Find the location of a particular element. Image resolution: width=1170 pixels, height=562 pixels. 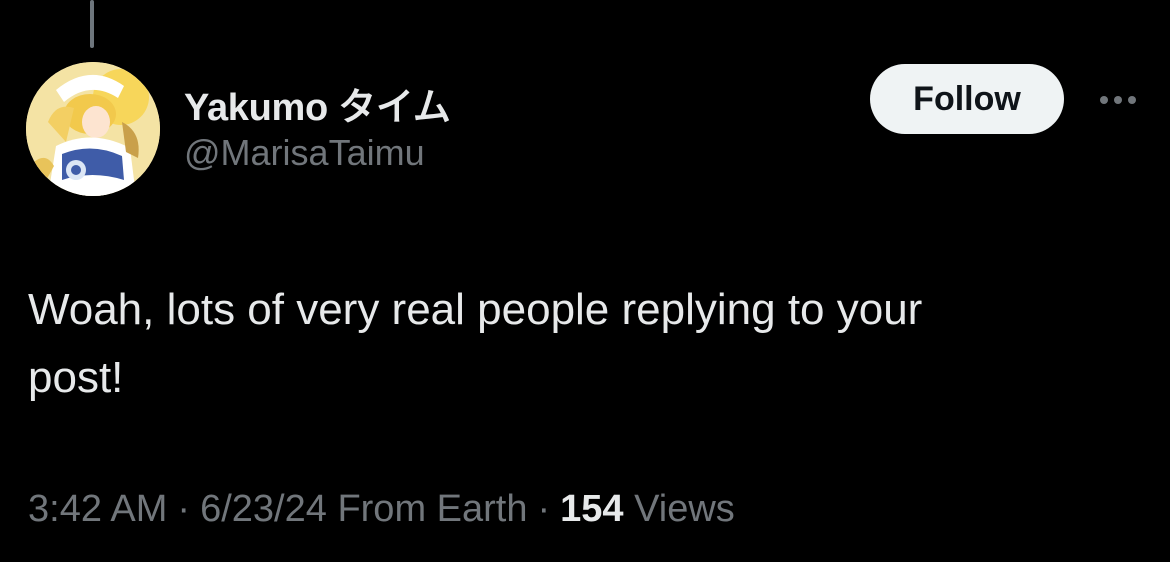

more-options-icon is located at coordinates (1118, 100).